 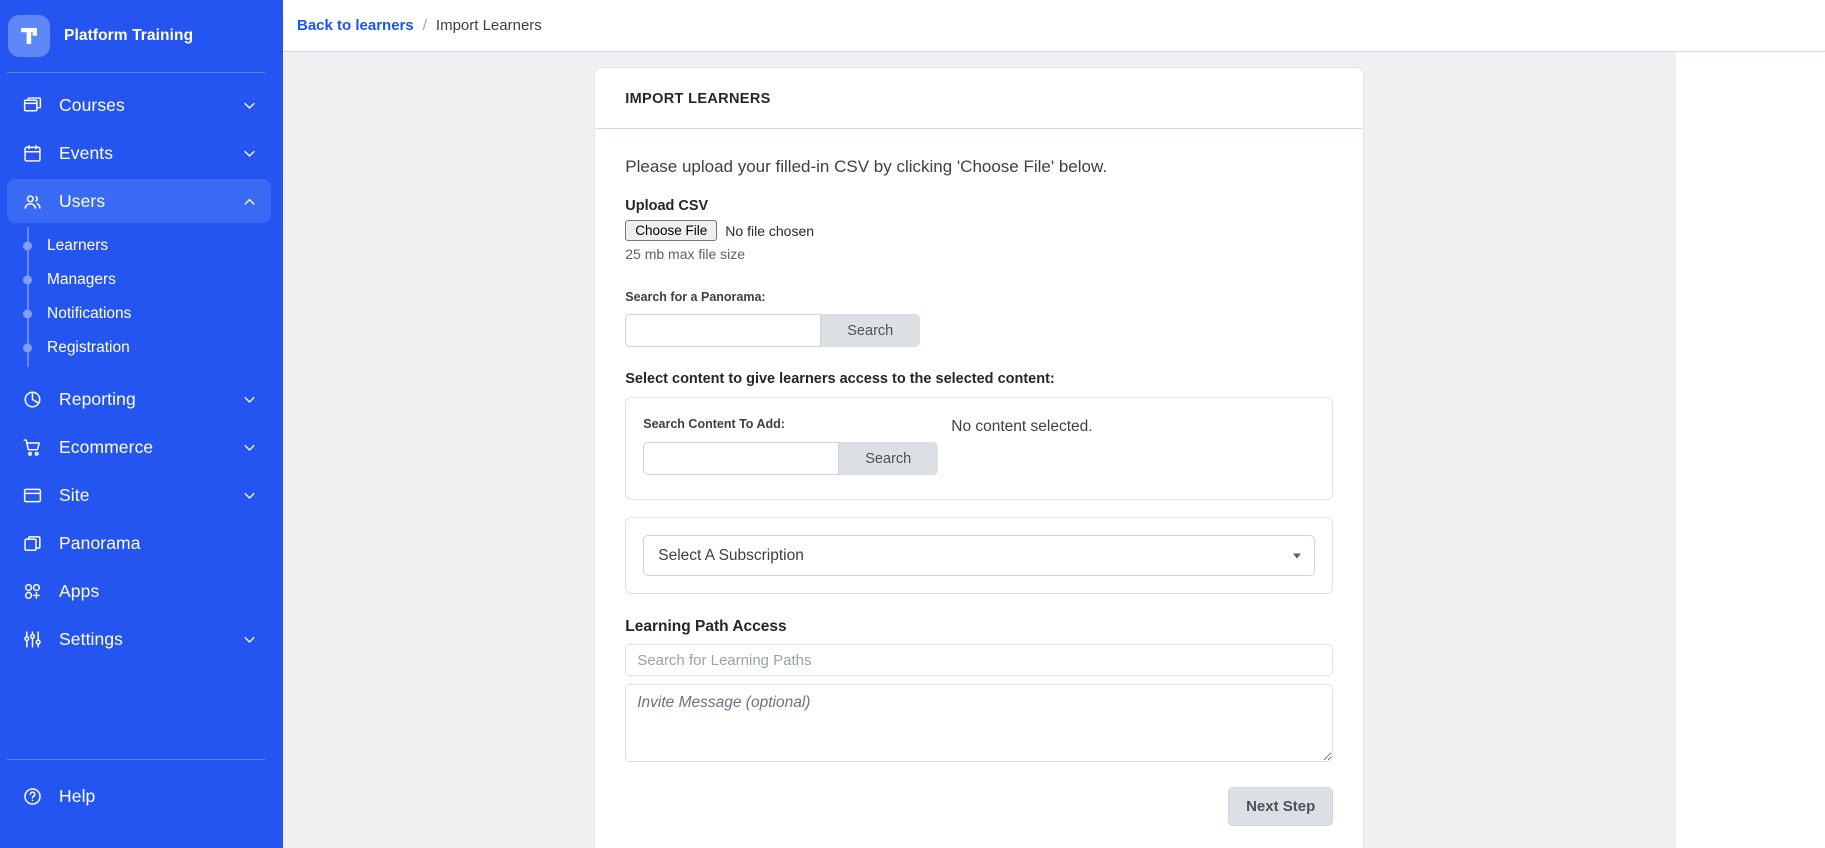 I want to click on breadcrumb: Back to learners / Import Learners, so click(x=1054, y=26).